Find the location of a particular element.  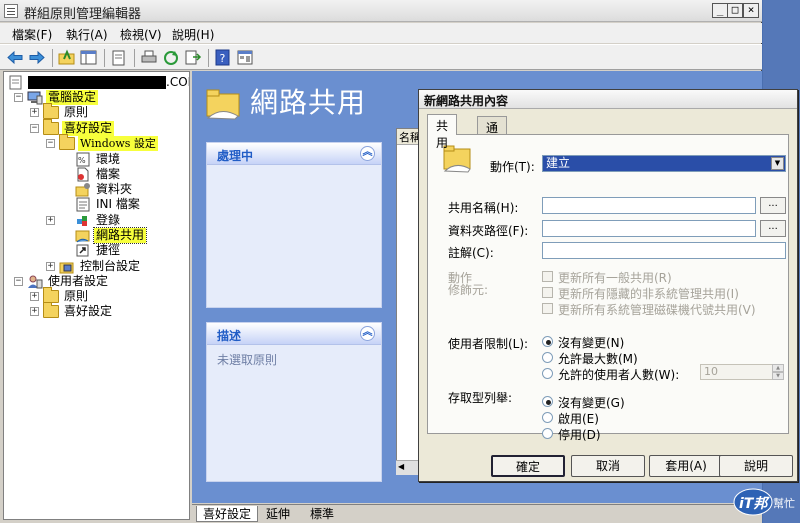

folder-path-input is located at coordinates (649, 228).